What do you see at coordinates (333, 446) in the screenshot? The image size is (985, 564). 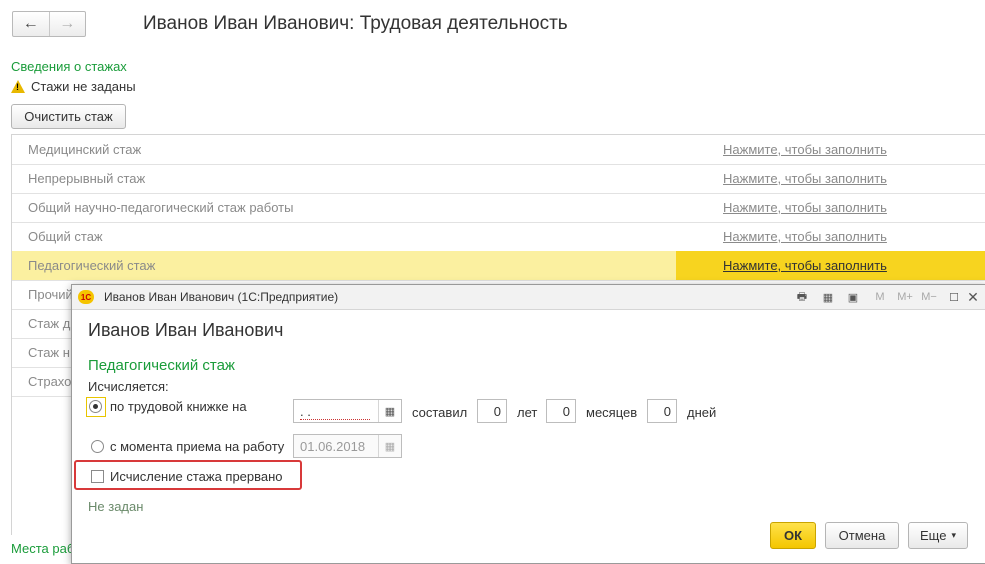 I see `hire-date-value: 01.06.2018` at bounding box center [333, 446].